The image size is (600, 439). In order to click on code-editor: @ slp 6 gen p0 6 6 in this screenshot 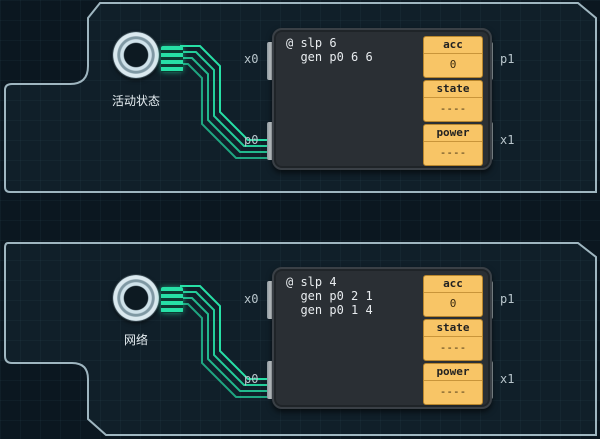, I will do `click(351, 50)`.